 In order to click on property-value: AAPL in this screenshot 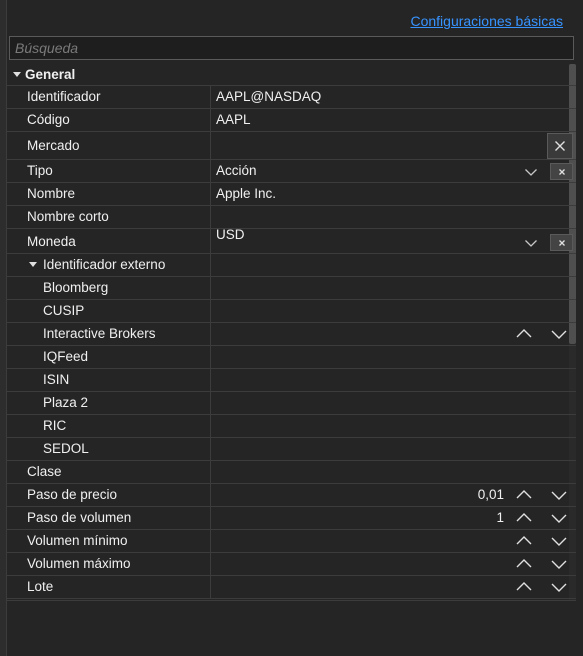, I will do `click(233, 120)`.